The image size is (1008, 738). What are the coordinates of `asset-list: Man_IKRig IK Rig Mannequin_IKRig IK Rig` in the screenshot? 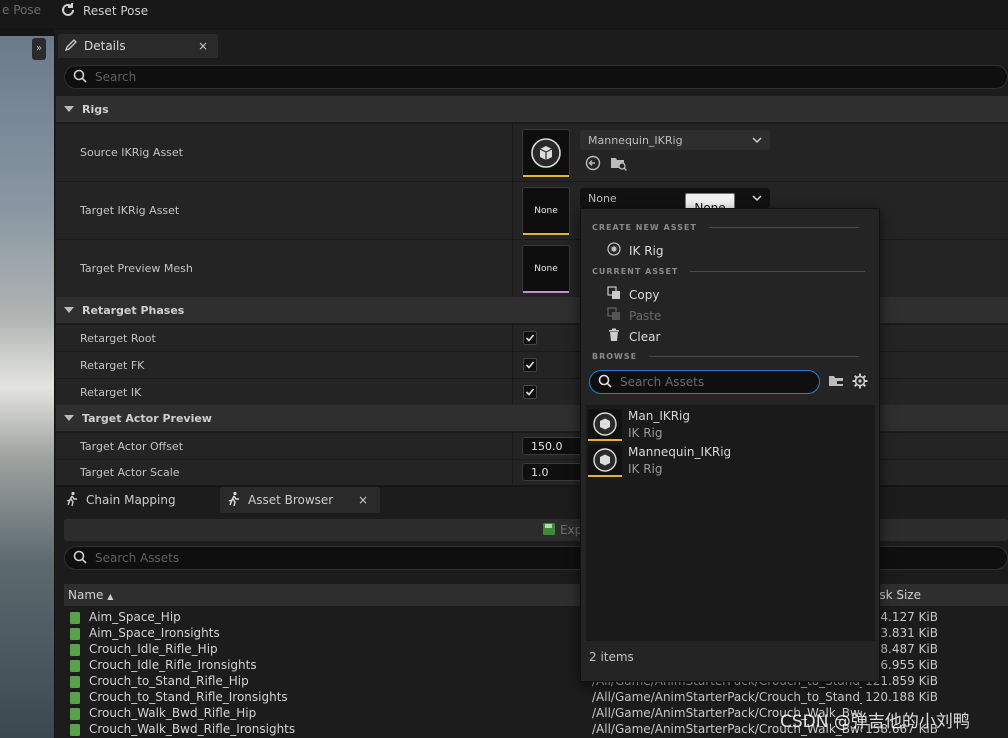 It's located at (730, 523).